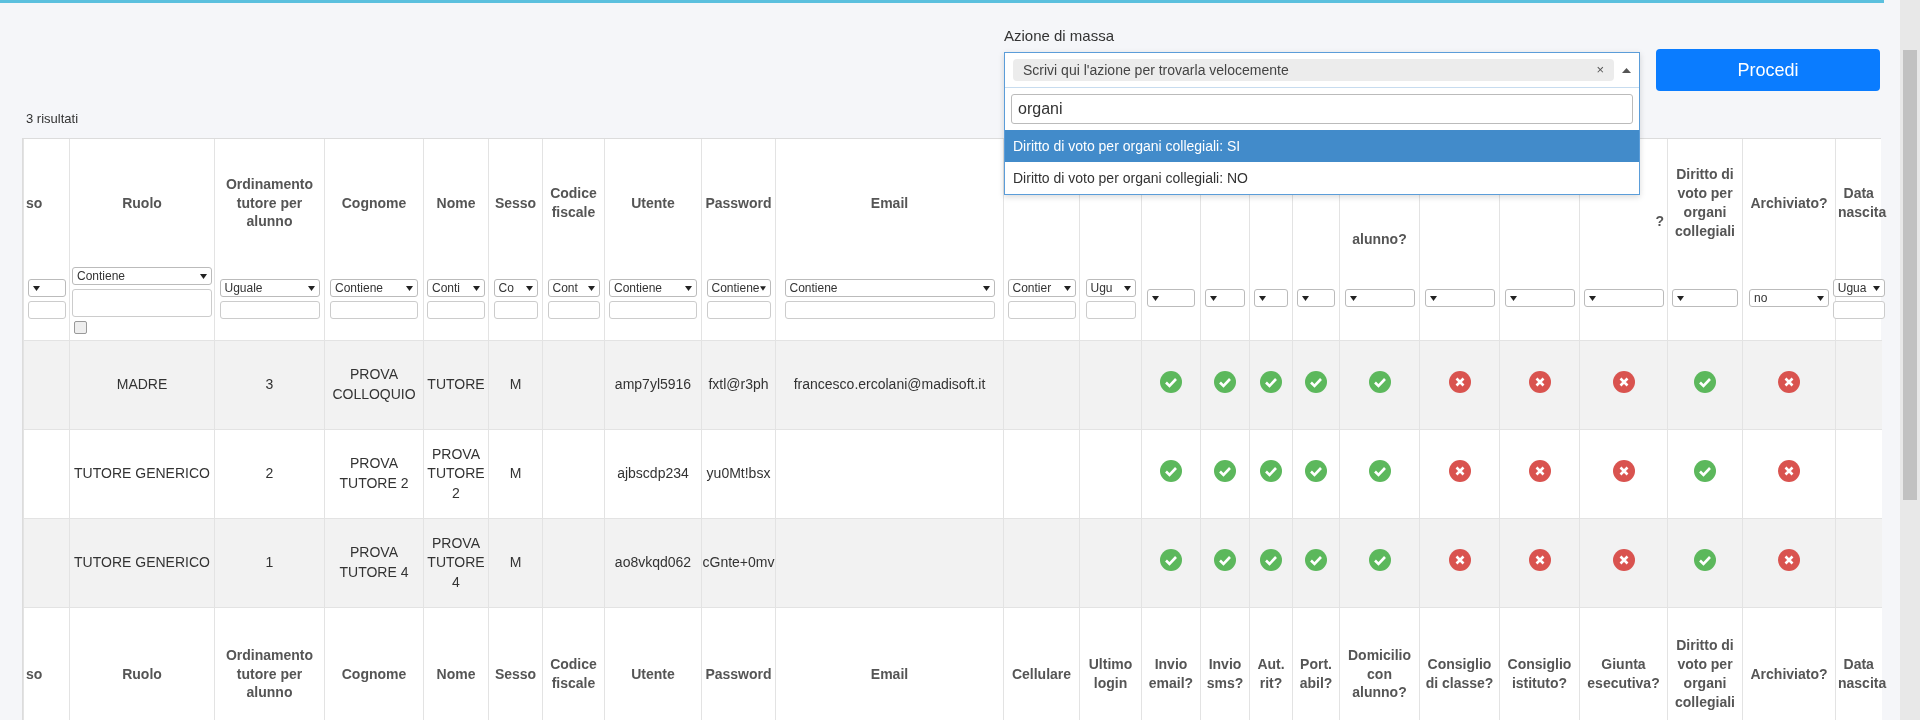  I want to click on clear-icon: ×, so click(1600, 70).